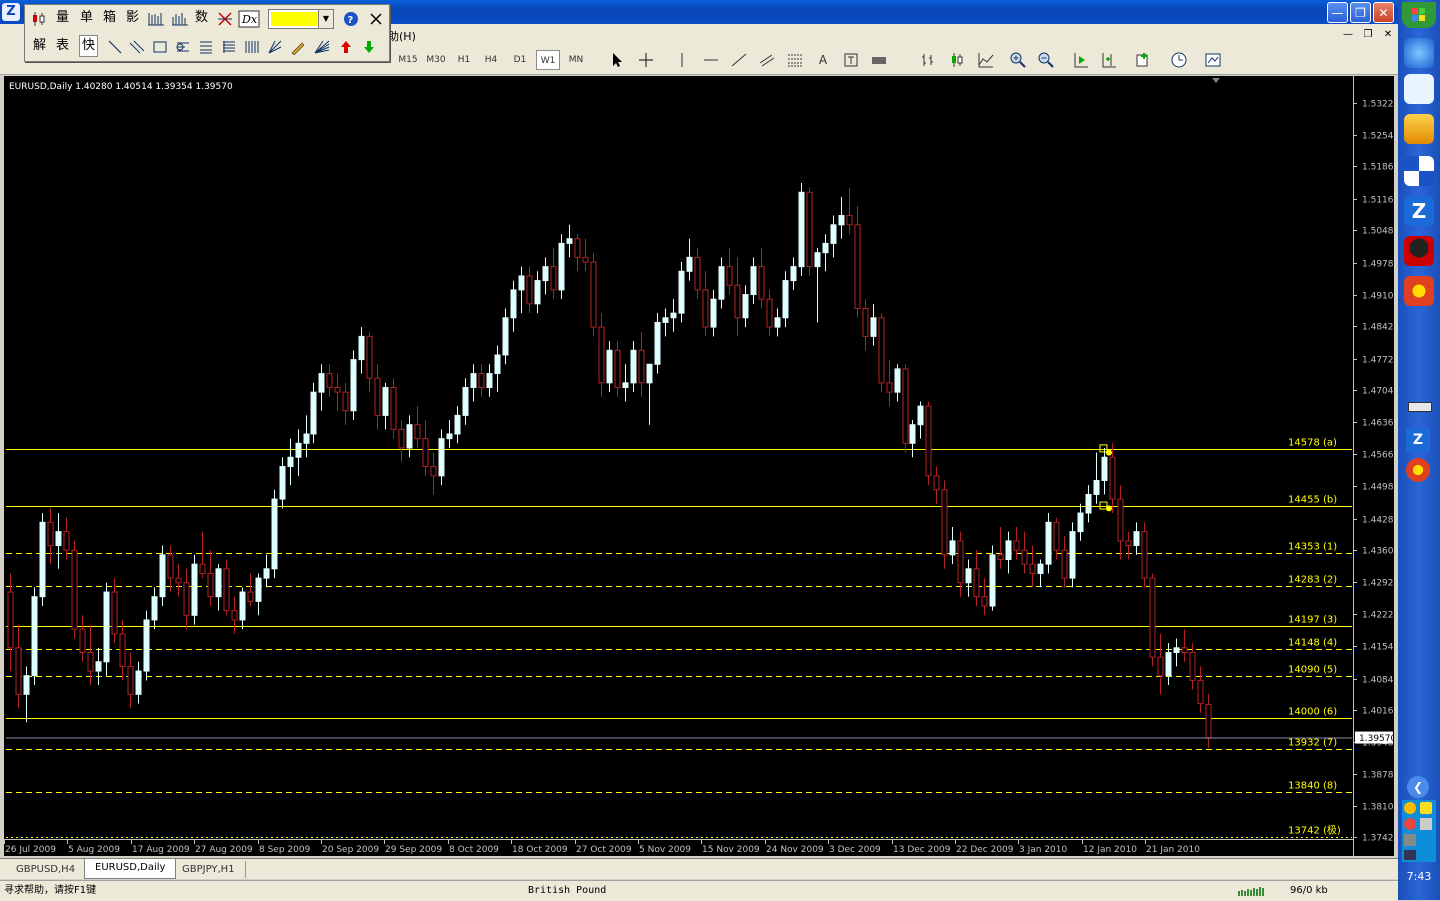  I want to click on app-grid-icon, so click(1419, 171).